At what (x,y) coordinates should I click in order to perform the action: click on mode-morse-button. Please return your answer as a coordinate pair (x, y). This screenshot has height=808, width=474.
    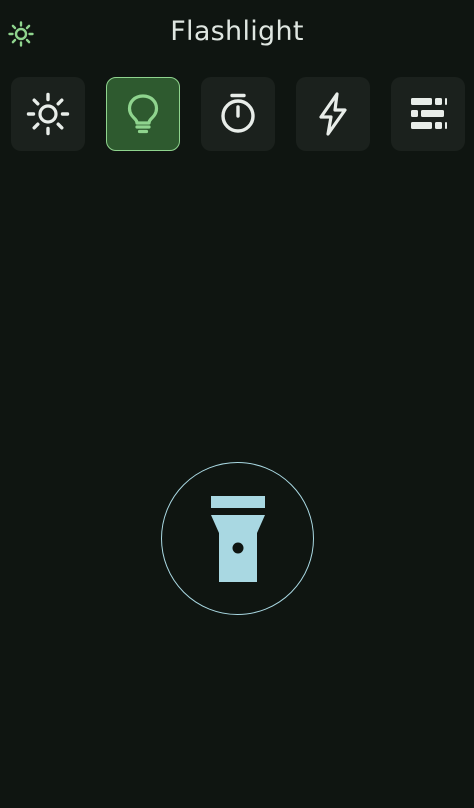
    Looking at the image, I should click on (428, 114).